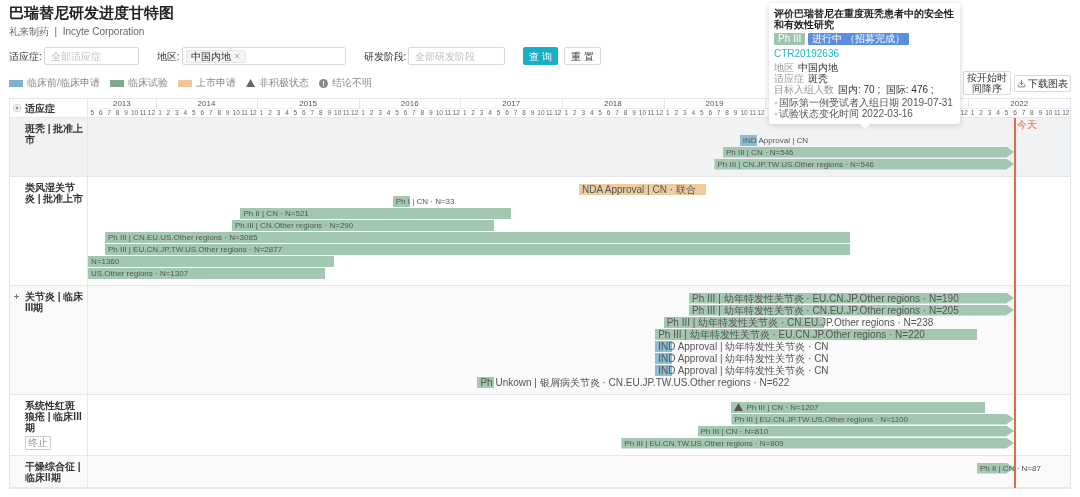  I want to click on field-label: 适应症, so click(789, 78).